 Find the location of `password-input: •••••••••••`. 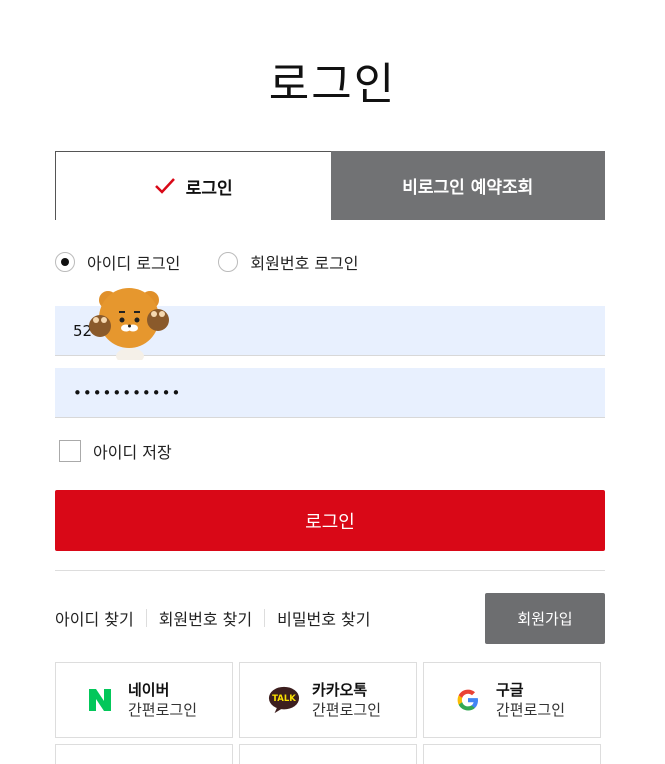

password-input: ••••••••••• is located at coordinates (330, 393).